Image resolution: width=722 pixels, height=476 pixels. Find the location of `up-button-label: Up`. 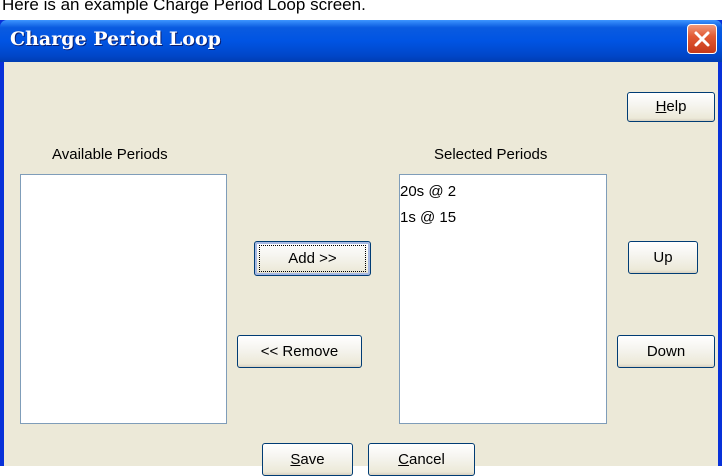

up-button-label: Up is located at coordinates (663, 257).